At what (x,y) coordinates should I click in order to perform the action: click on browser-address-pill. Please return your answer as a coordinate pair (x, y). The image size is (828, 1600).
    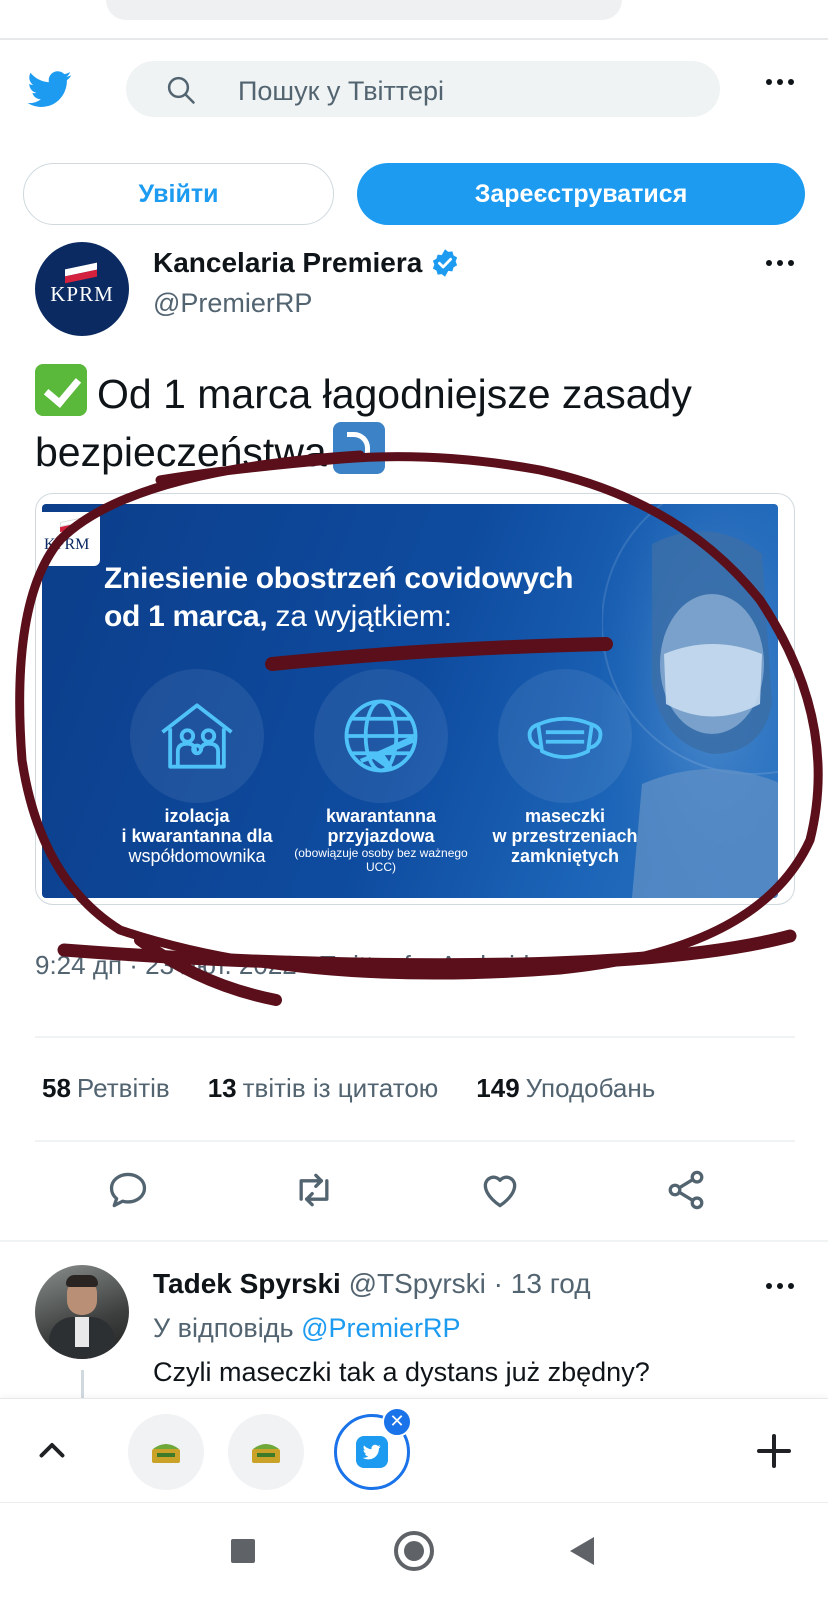
    Looking at the image, I should click on (364, 10).